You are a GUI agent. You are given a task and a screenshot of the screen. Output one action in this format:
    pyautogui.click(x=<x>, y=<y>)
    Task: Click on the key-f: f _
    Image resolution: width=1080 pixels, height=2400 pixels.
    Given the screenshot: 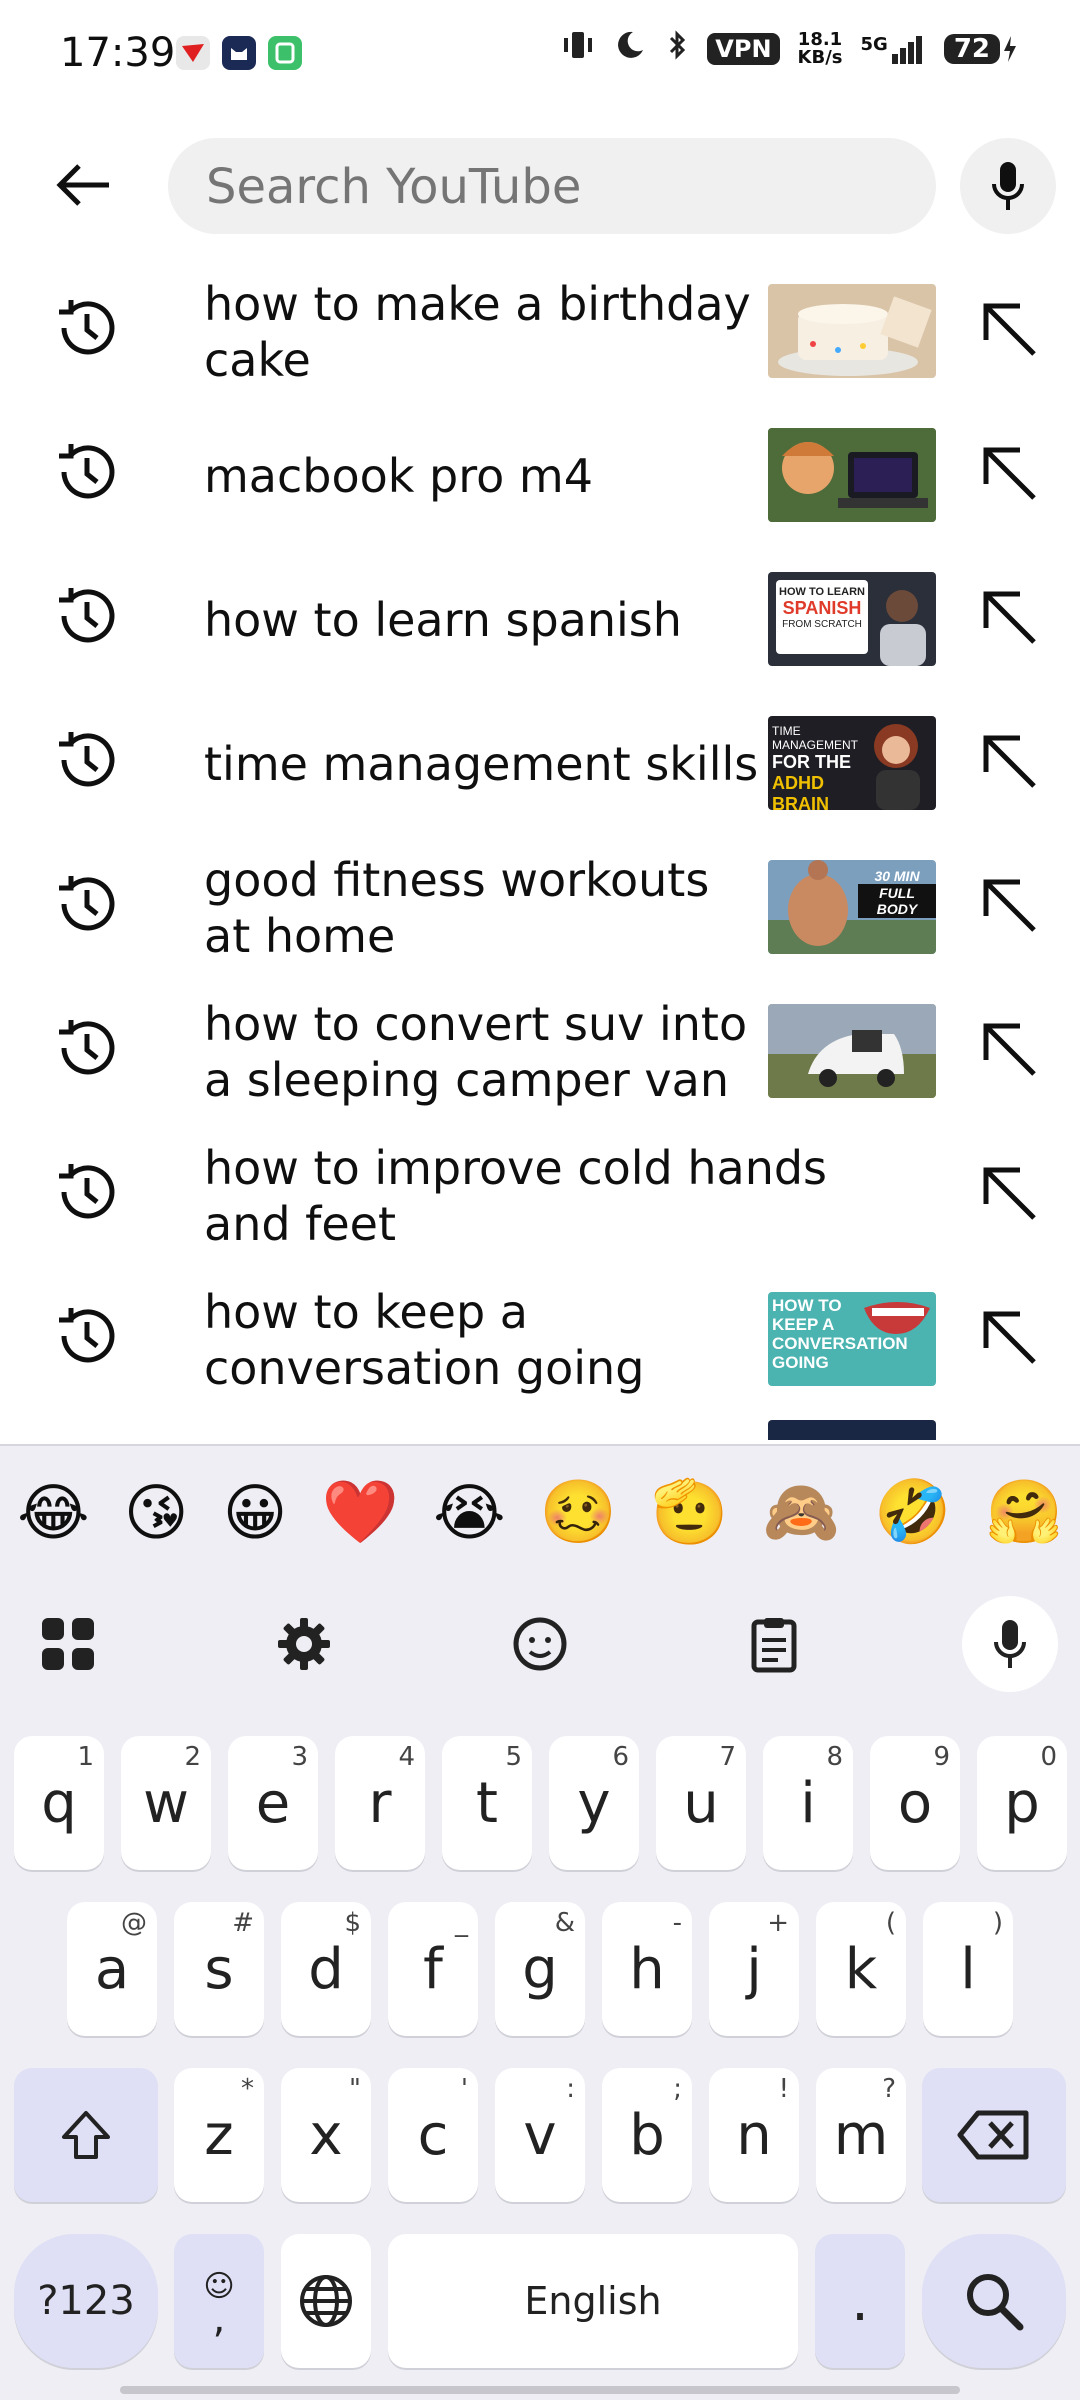 What is the action you would take?
    pyautogui.click(x=433, y=1969)
    